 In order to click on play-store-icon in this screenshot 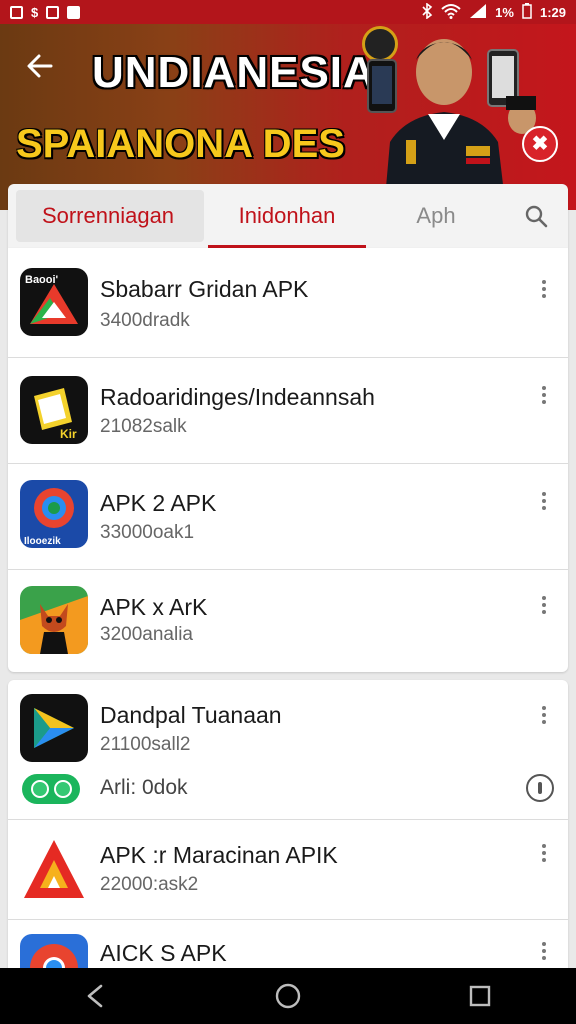, I will do `click(54, 728)`.